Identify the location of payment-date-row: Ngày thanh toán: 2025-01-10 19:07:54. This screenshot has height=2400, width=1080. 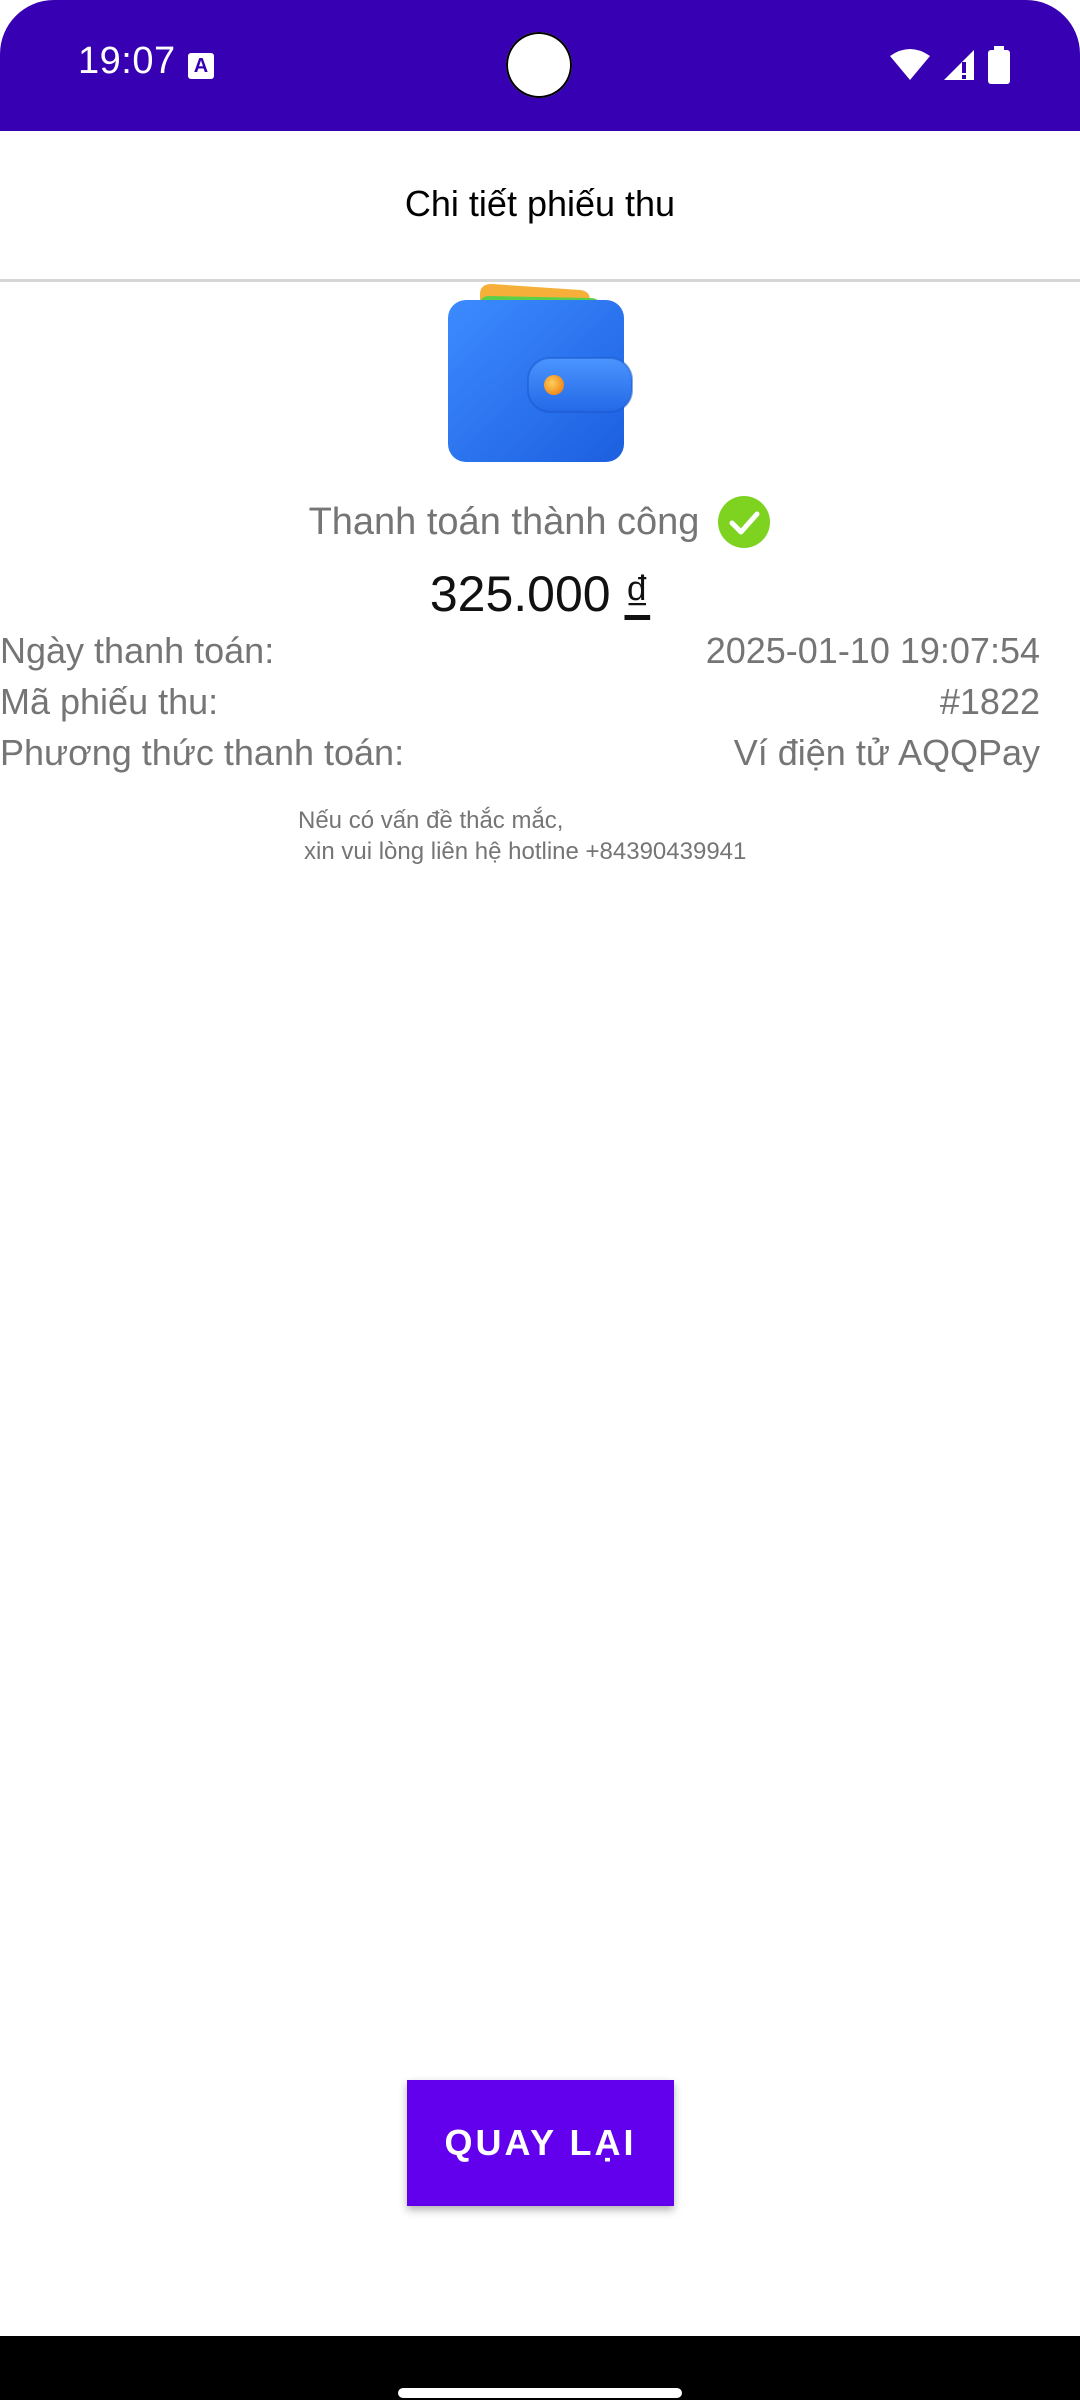
(520, 655).